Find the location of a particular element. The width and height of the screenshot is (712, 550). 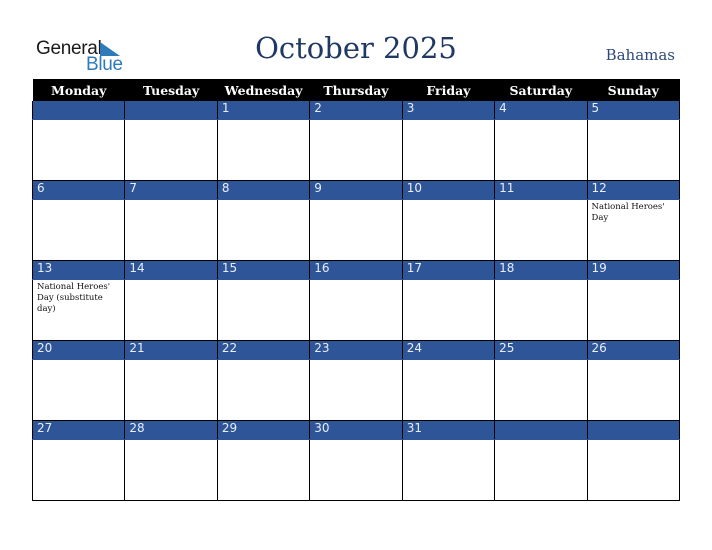

day-number: 25 is located at coordinates (541, 350).